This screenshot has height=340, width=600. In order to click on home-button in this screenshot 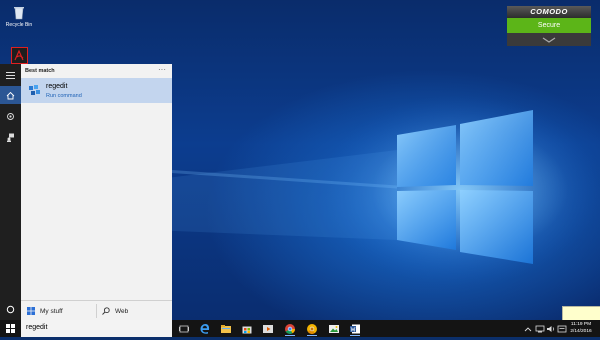, I will do `click(10, 95)`.